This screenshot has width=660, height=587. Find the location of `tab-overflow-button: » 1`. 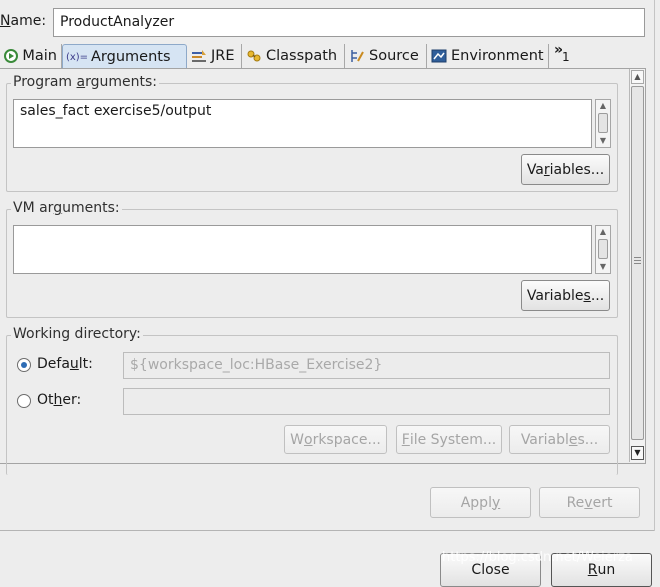

tab-overflow-button: » 1 is located at coordinates (563, 55).